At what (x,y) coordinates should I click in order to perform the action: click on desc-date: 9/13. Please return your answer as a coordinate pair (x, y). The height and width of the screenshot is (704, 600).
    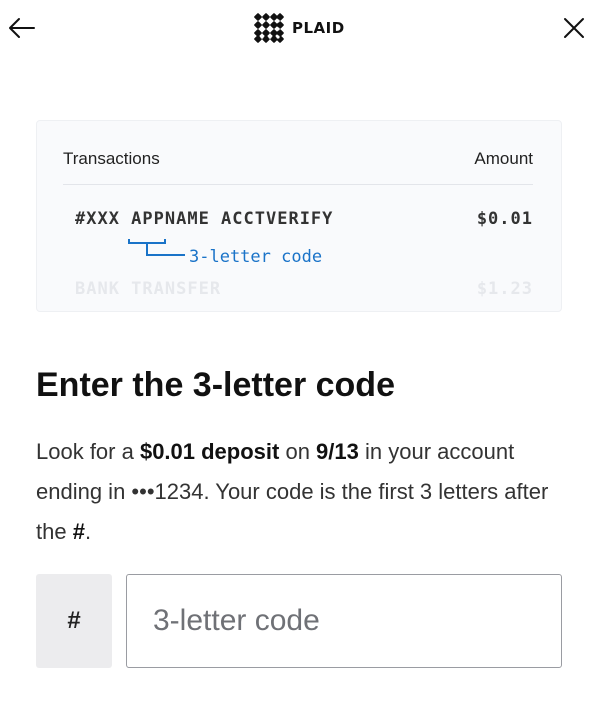
    Looking at the image, I should click on (337, 451).